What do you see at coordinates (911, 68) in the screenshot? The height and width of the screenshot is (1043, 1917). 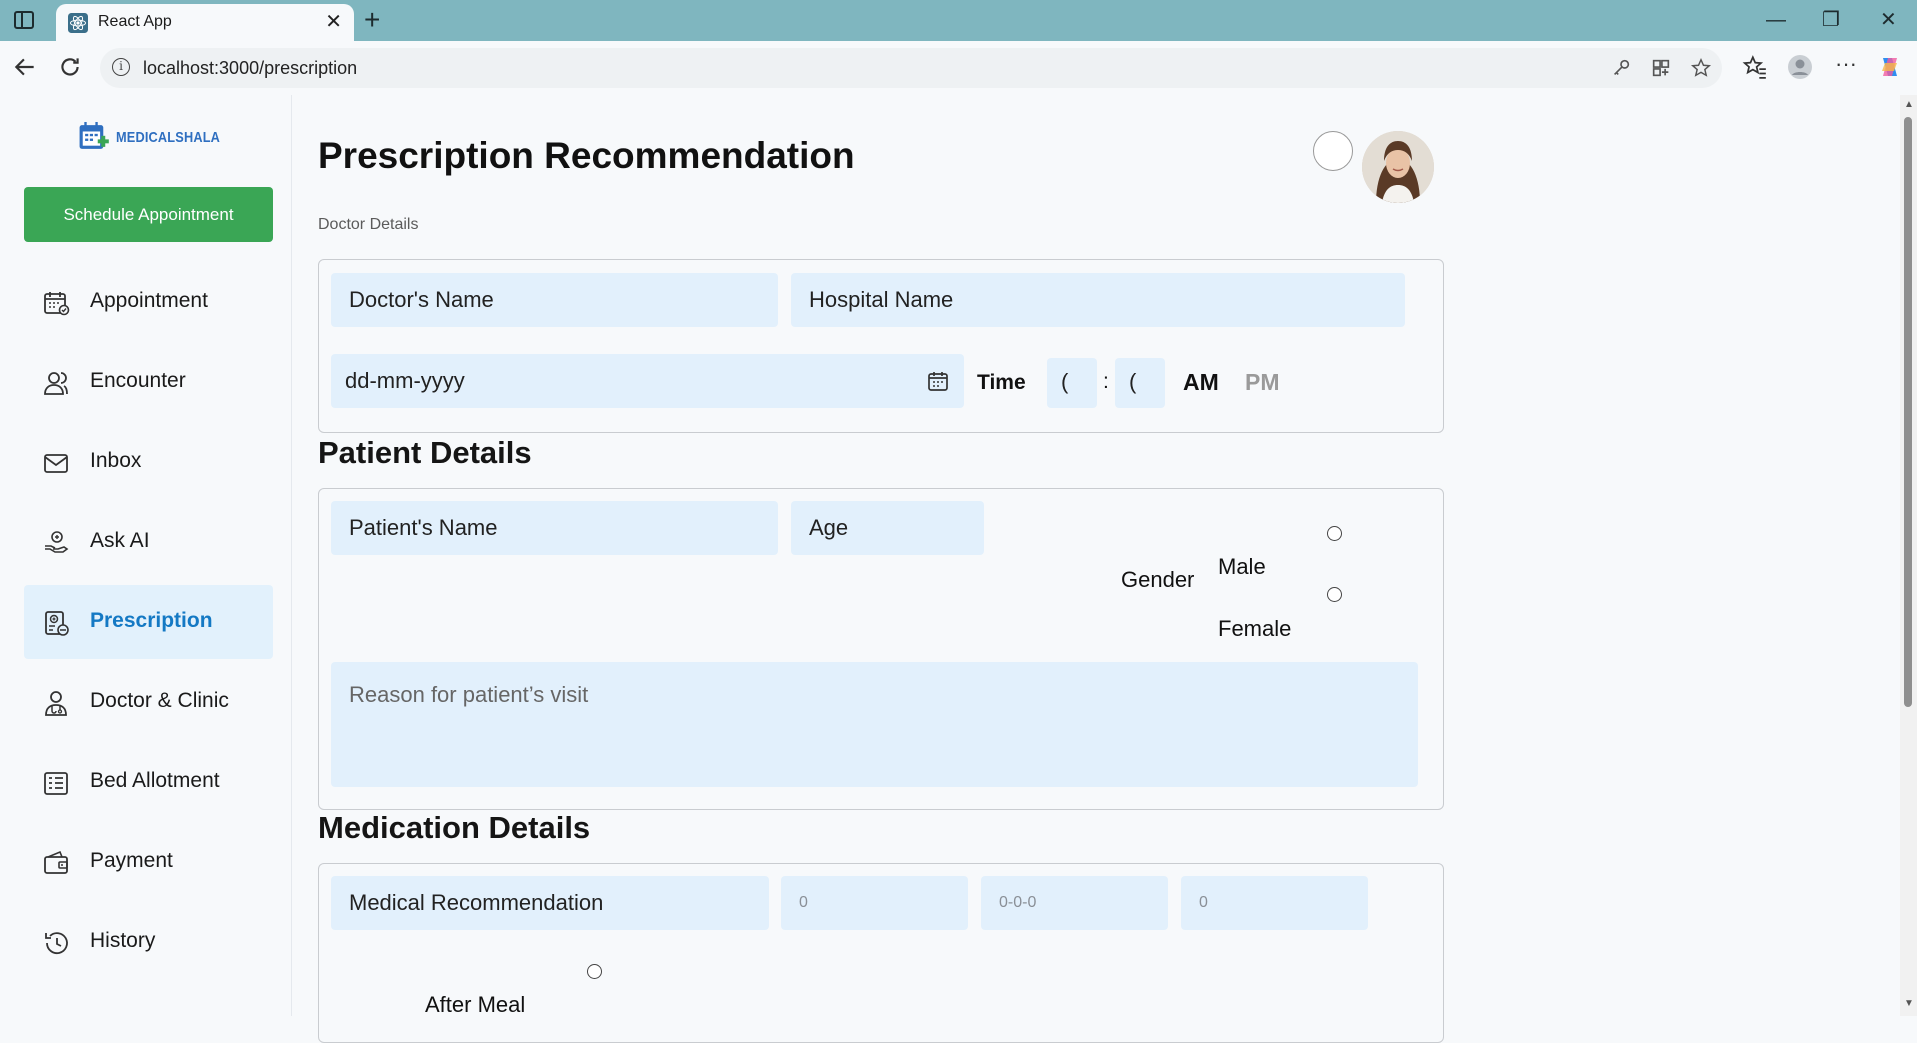 I see `url-bar: i localhost:3000/prescription` at bounding box center [911, 68].